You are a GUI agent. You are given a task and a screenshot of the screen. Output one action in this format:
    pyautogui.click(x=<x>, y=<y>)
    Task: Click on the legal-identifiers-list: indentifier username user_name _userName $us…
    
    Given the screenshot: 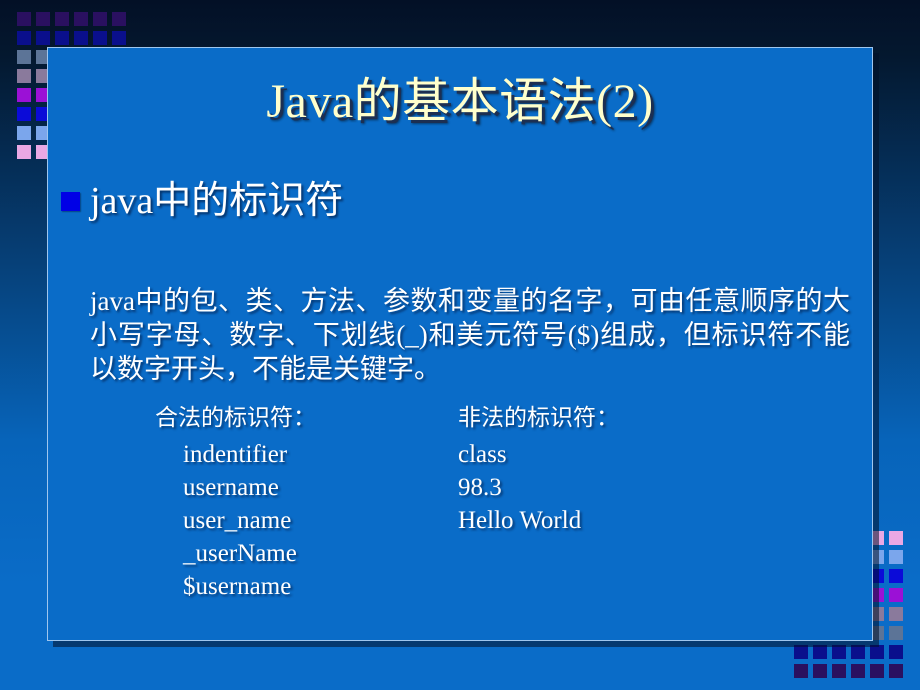 What is the action you would take?
    pyautogui.click(x=293, y=520)
    